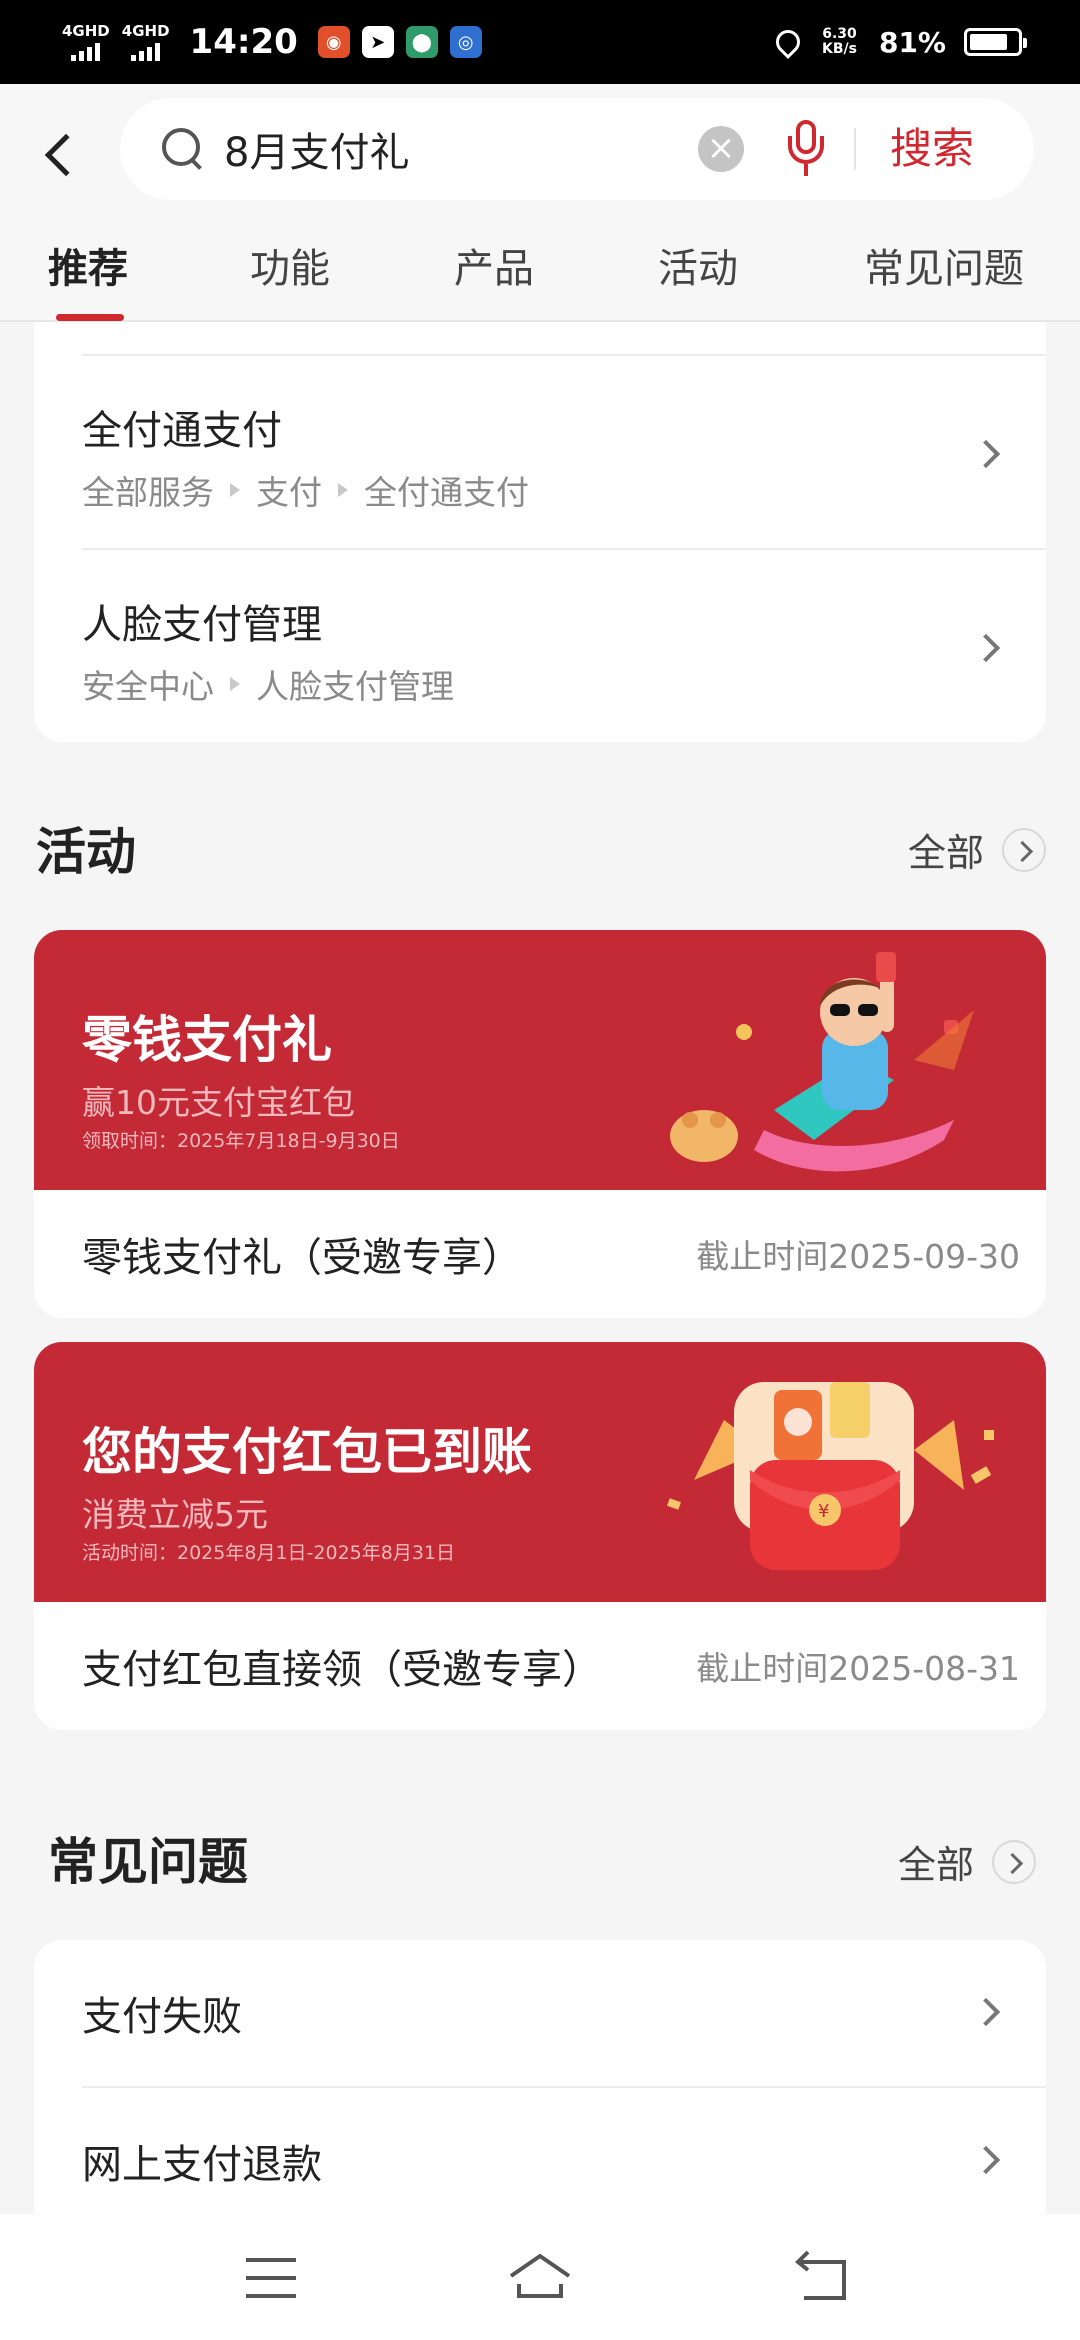 The width and height of the screenshot is (1080, 2340). I want to click on app-notification-icon: ◉, so click(333, 42).